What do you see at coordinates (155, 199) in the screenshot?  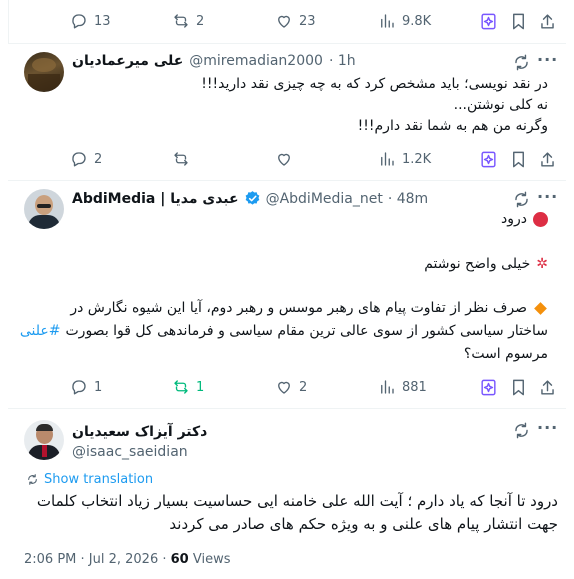 I see `author-name: AbdiMedia | عبدی مدیا` at bounding box center [155, 199].